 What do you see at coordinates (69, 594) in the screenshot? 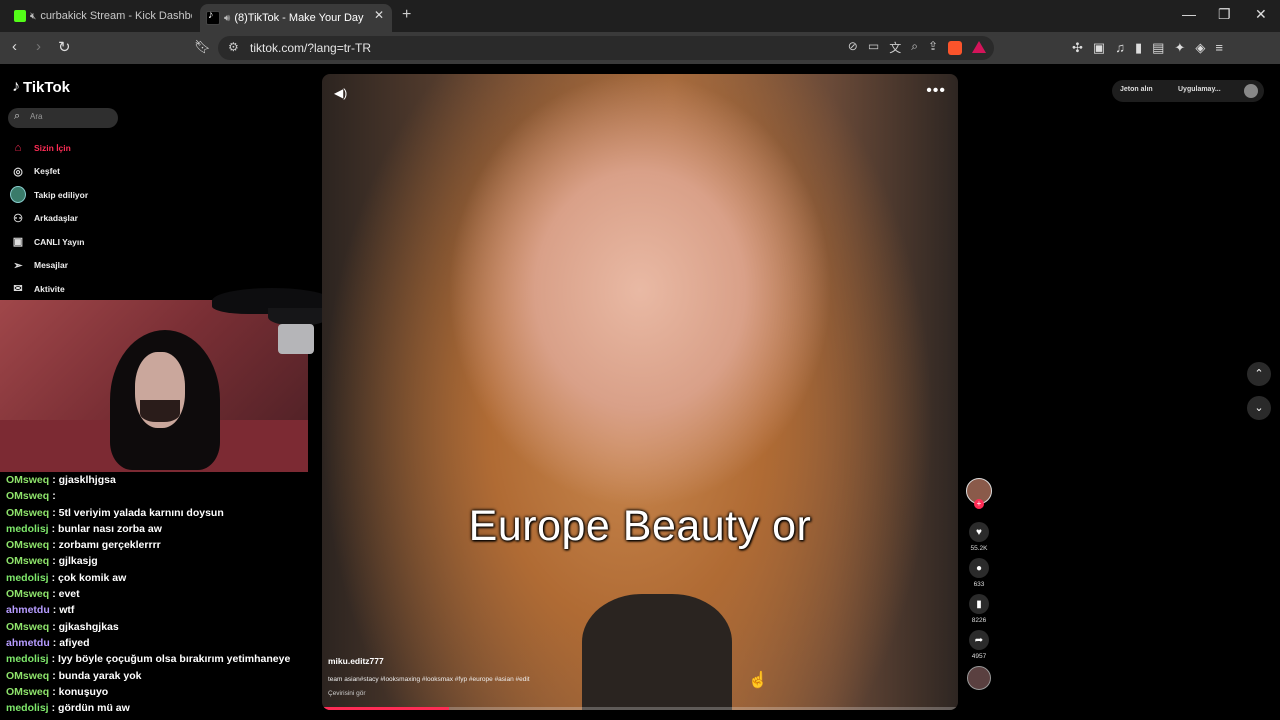
I see `chat-text: evet` at bounding box center [69, 594].